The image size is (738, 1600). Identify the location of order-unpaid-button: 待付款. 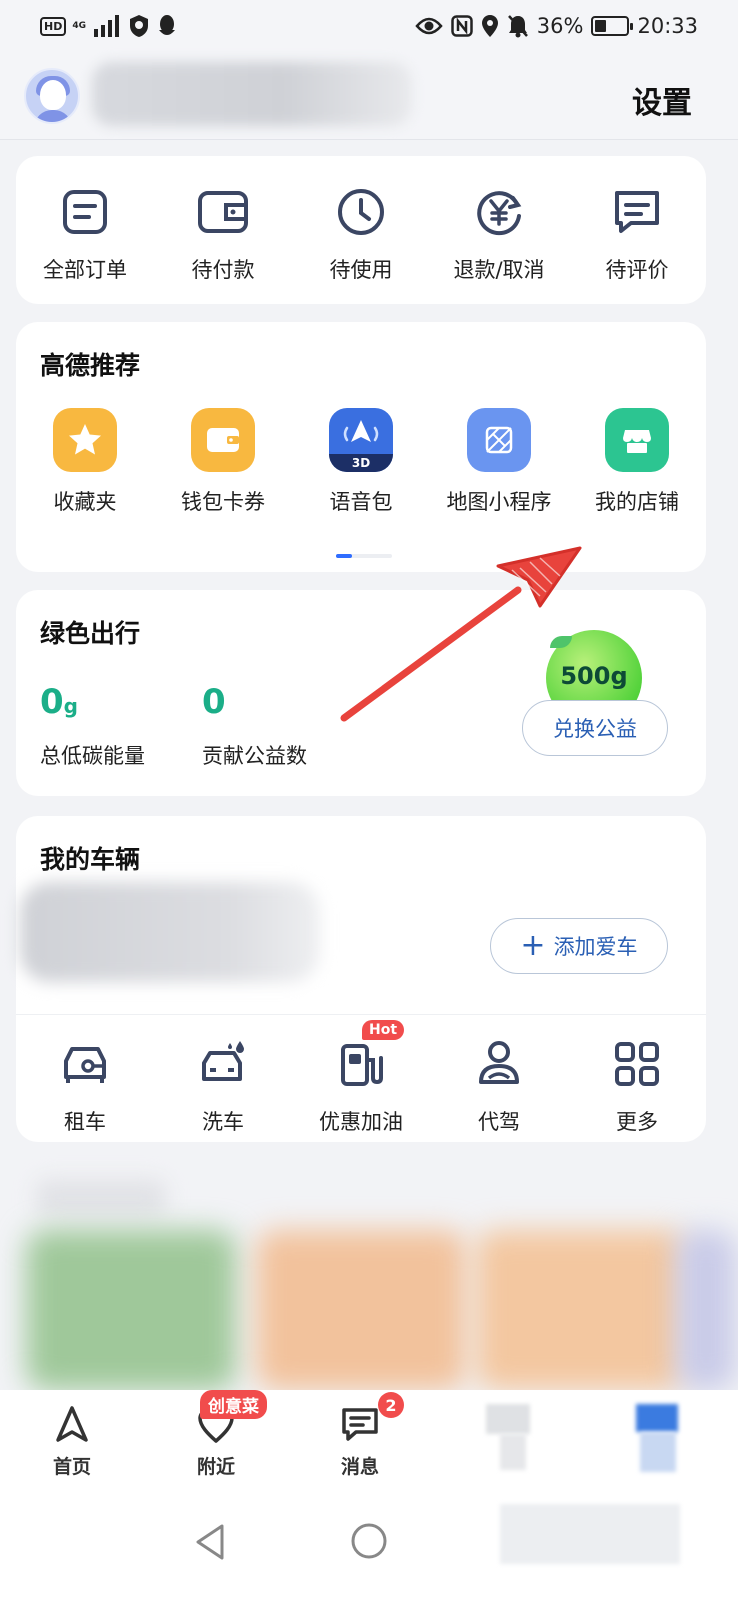
(223, 234).